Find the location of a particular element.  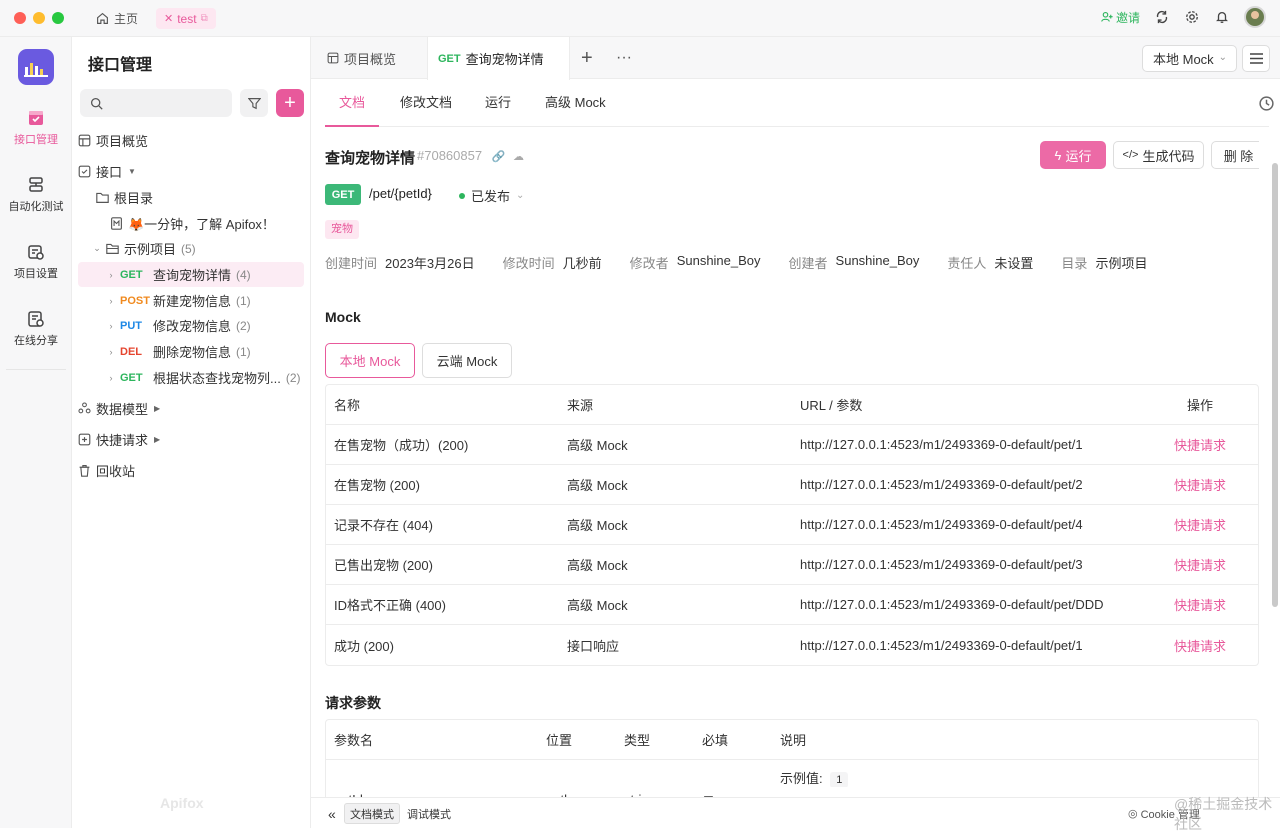

subtab-doc: 文档 is located at coordinates (352, 103).